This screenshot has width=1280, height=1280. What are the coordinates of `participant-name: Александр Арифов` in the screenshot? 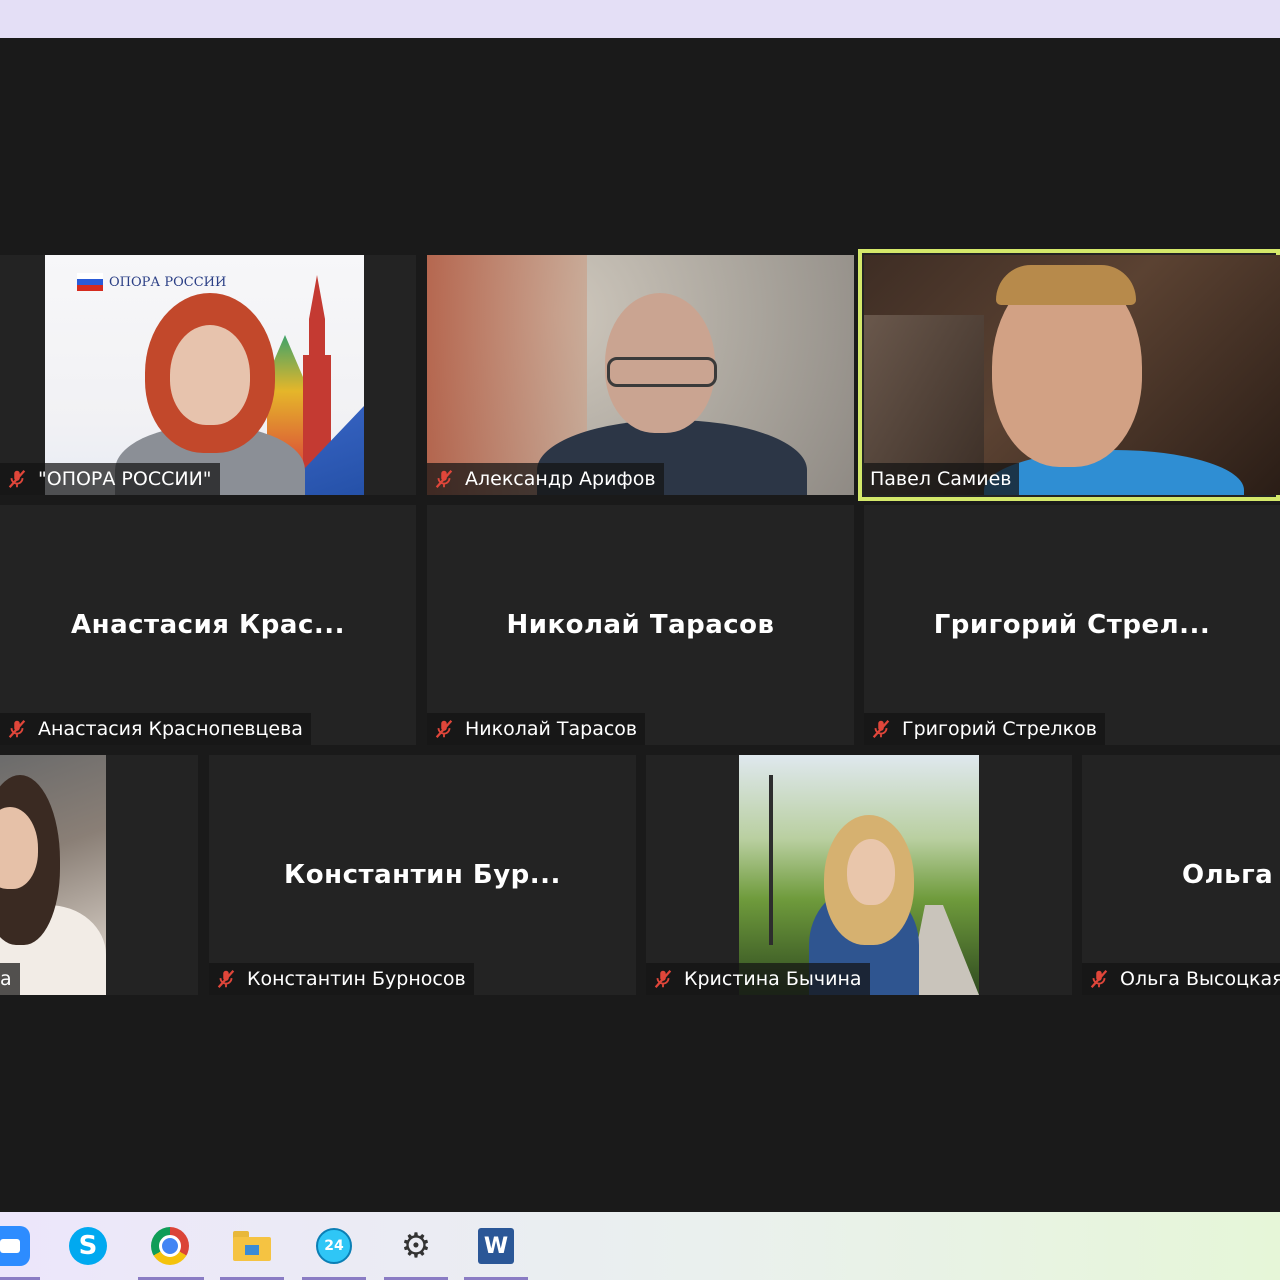 It's located at (560, 479).